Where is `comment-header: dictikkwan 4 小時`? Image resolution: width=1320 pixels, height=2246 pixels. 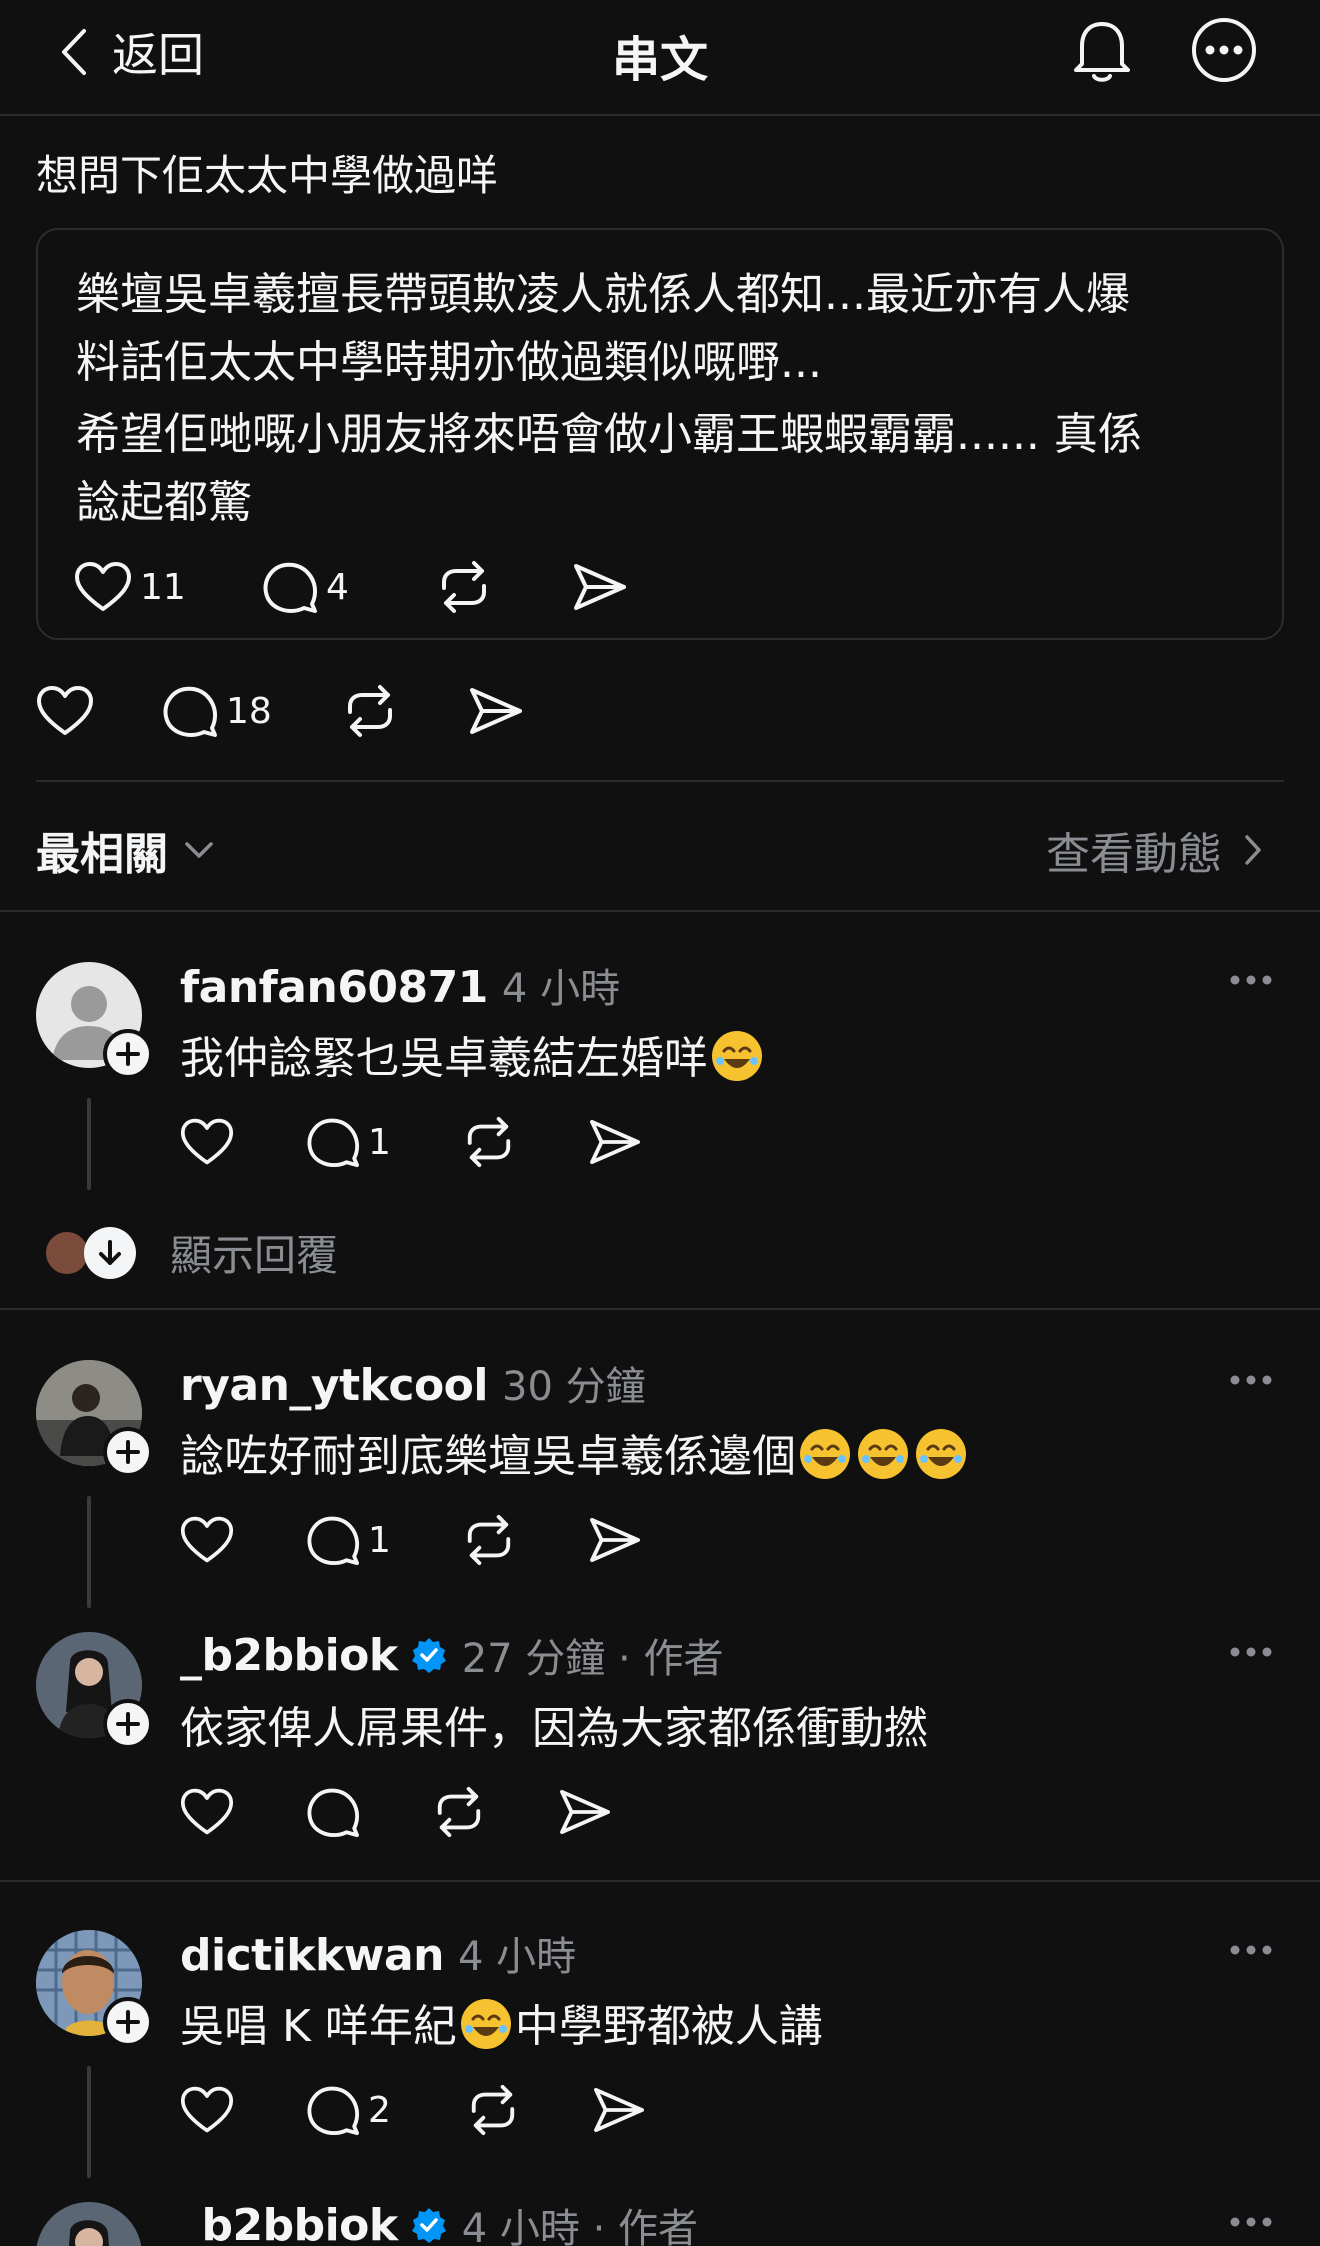 comment-header: dictikkwan 4 小時 is located at coordinates (378, 1953).